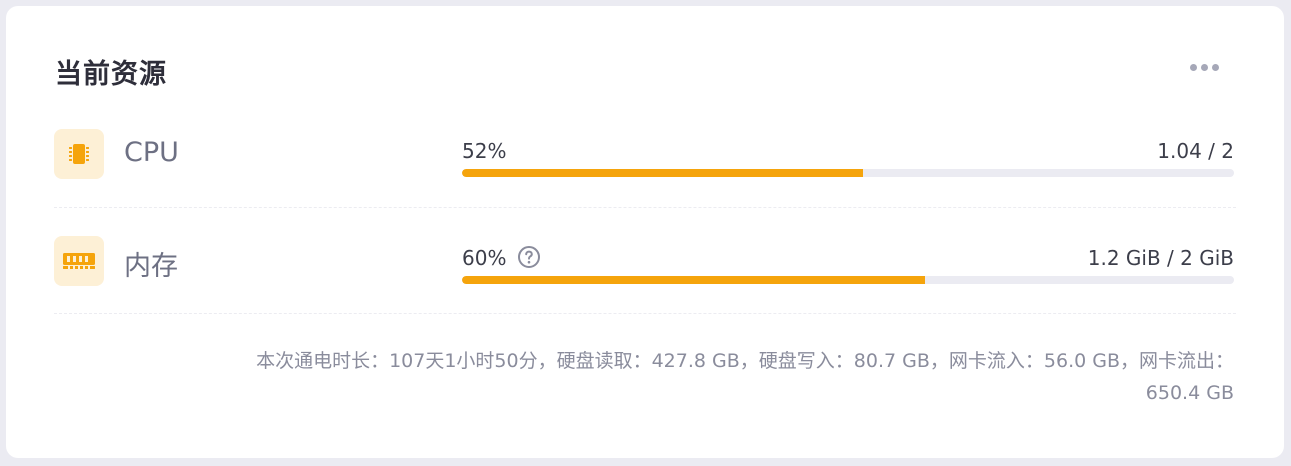  Describe the element at coordinates (151, 152) in the screenshot. I see `cpu-label: CPU` at that location.